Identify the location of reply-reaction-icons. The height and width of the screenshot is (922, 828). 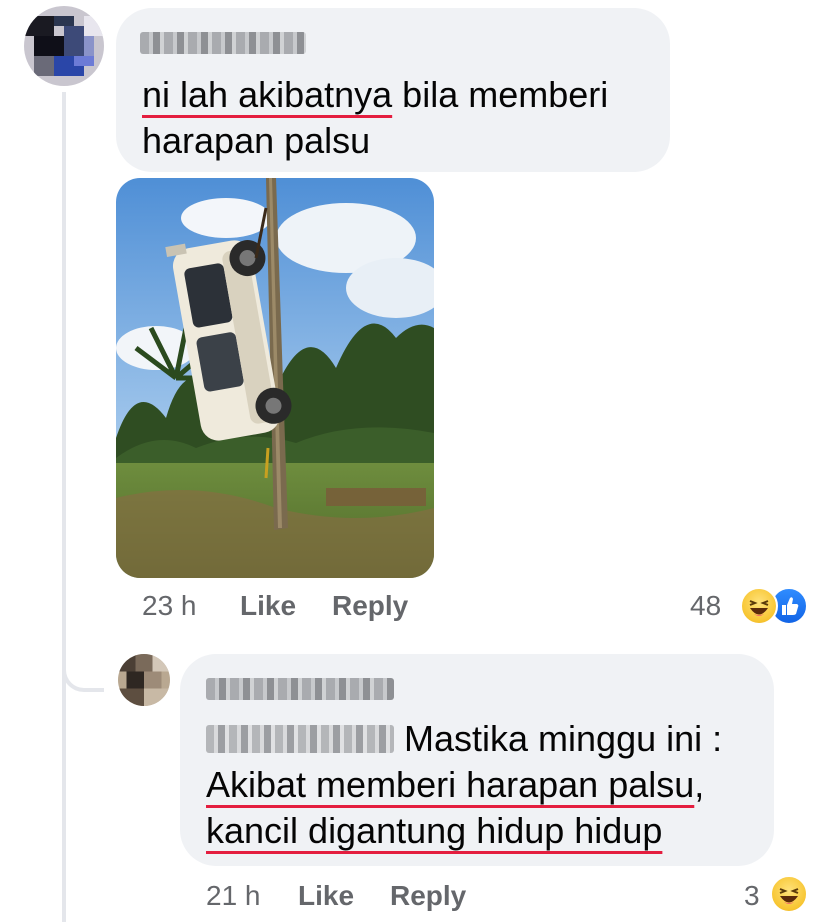
(788, 894).